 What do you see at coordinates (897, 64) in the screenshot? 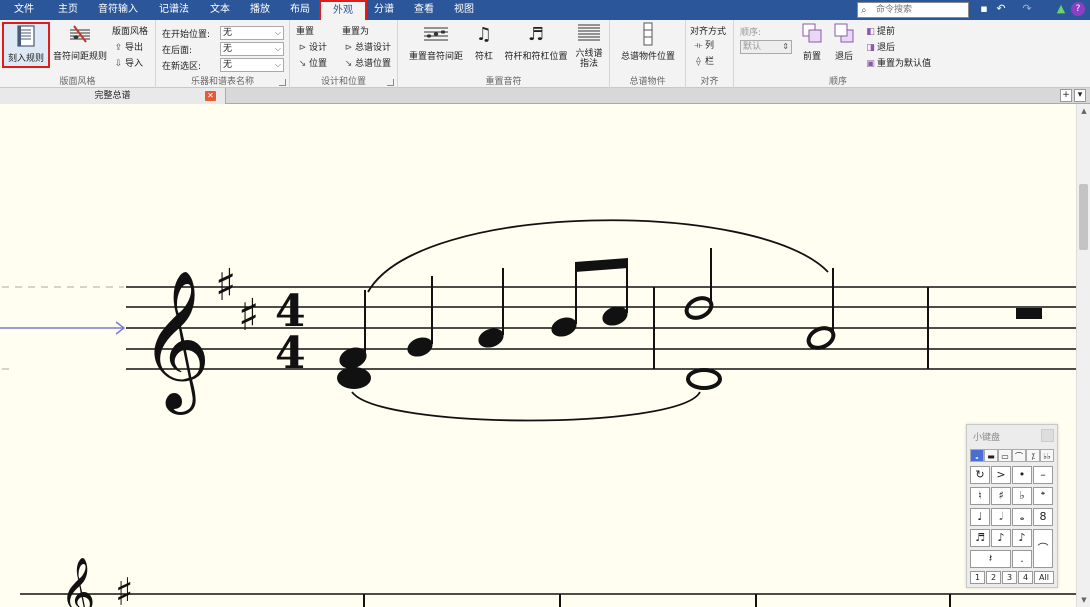
I see `reset-order-button: ▣ 重置为默认值` at bounding box center [897, 64].